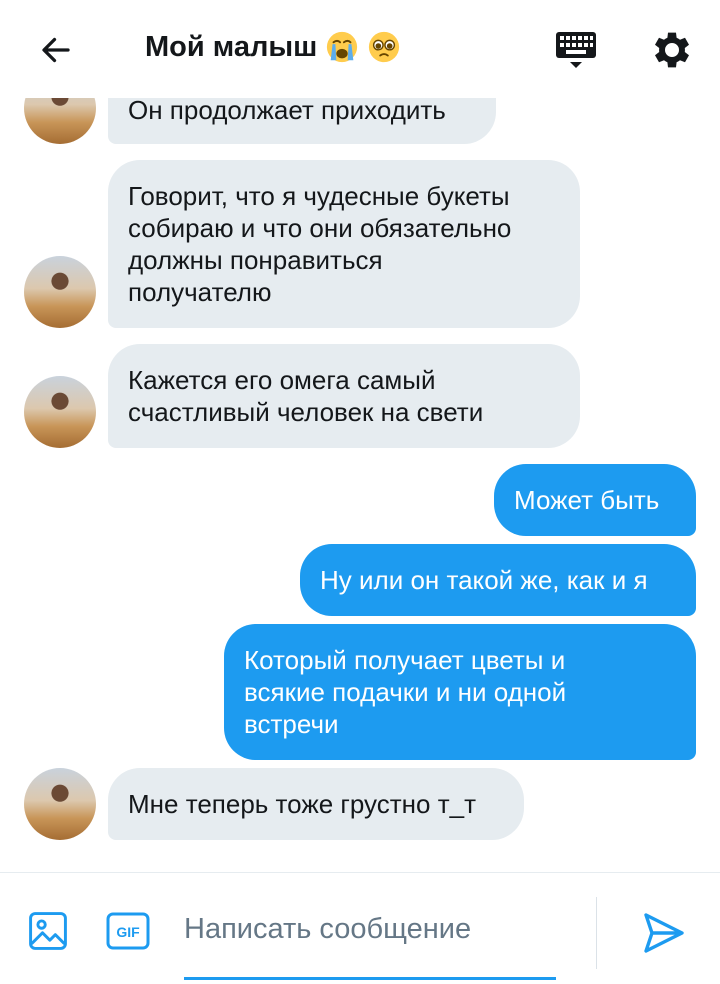  I want to click on message-bubble-outgoing: Может быть, so click(595, 500).